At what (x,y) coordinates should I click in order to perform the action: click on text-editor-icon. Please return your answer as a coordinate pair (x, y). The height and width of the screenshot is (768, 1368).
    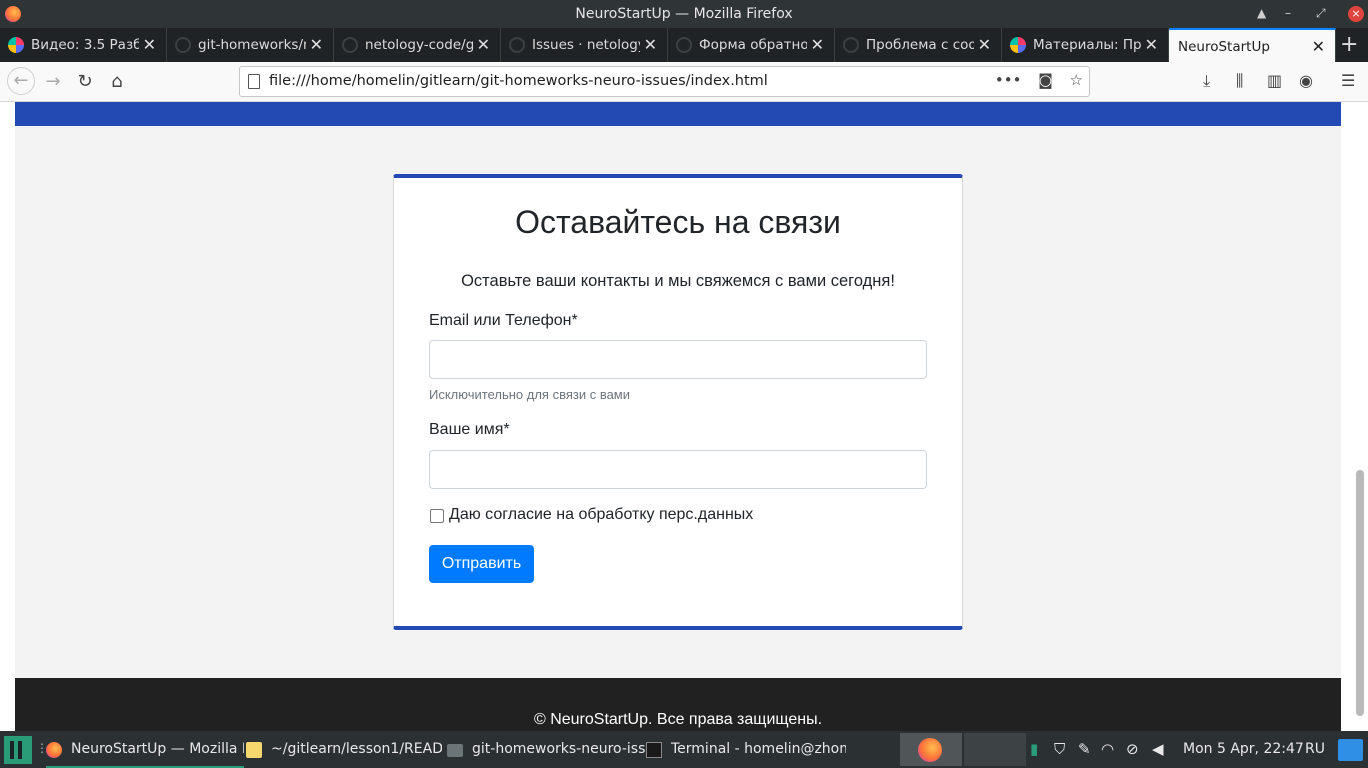
    Looking at the image, I should click on (254, 750).